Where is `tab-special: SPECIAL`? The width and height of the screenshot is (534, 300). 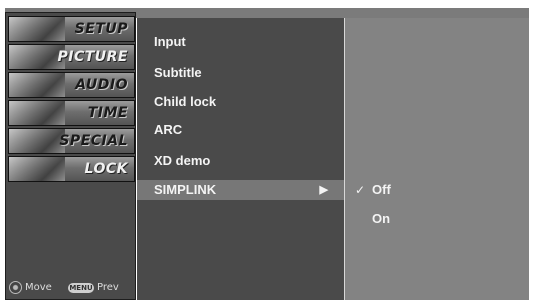 tab-special: SPECIAL is located at coordinates (71, 141).